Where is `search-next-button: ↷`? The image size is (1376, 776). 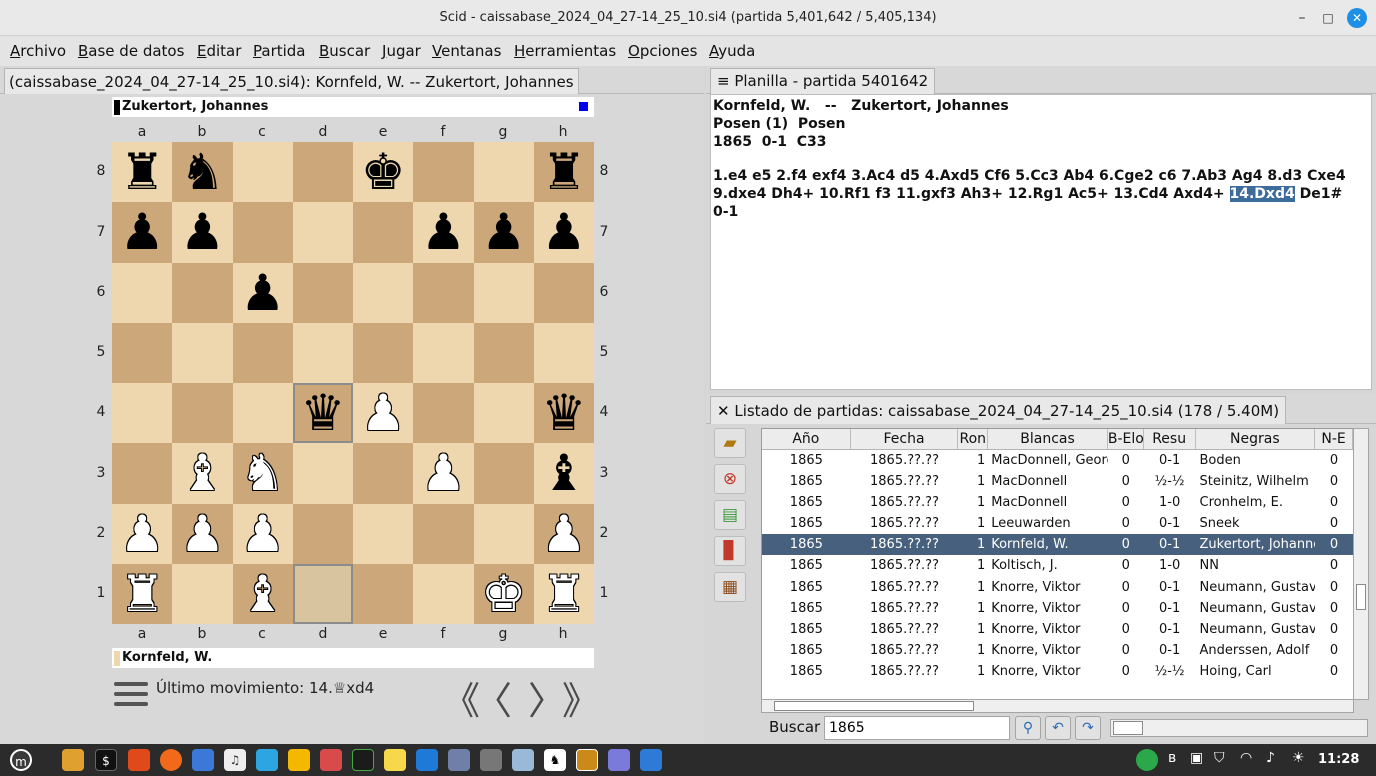
search-next-button: ↷ is located at coordinates (1088, 728).